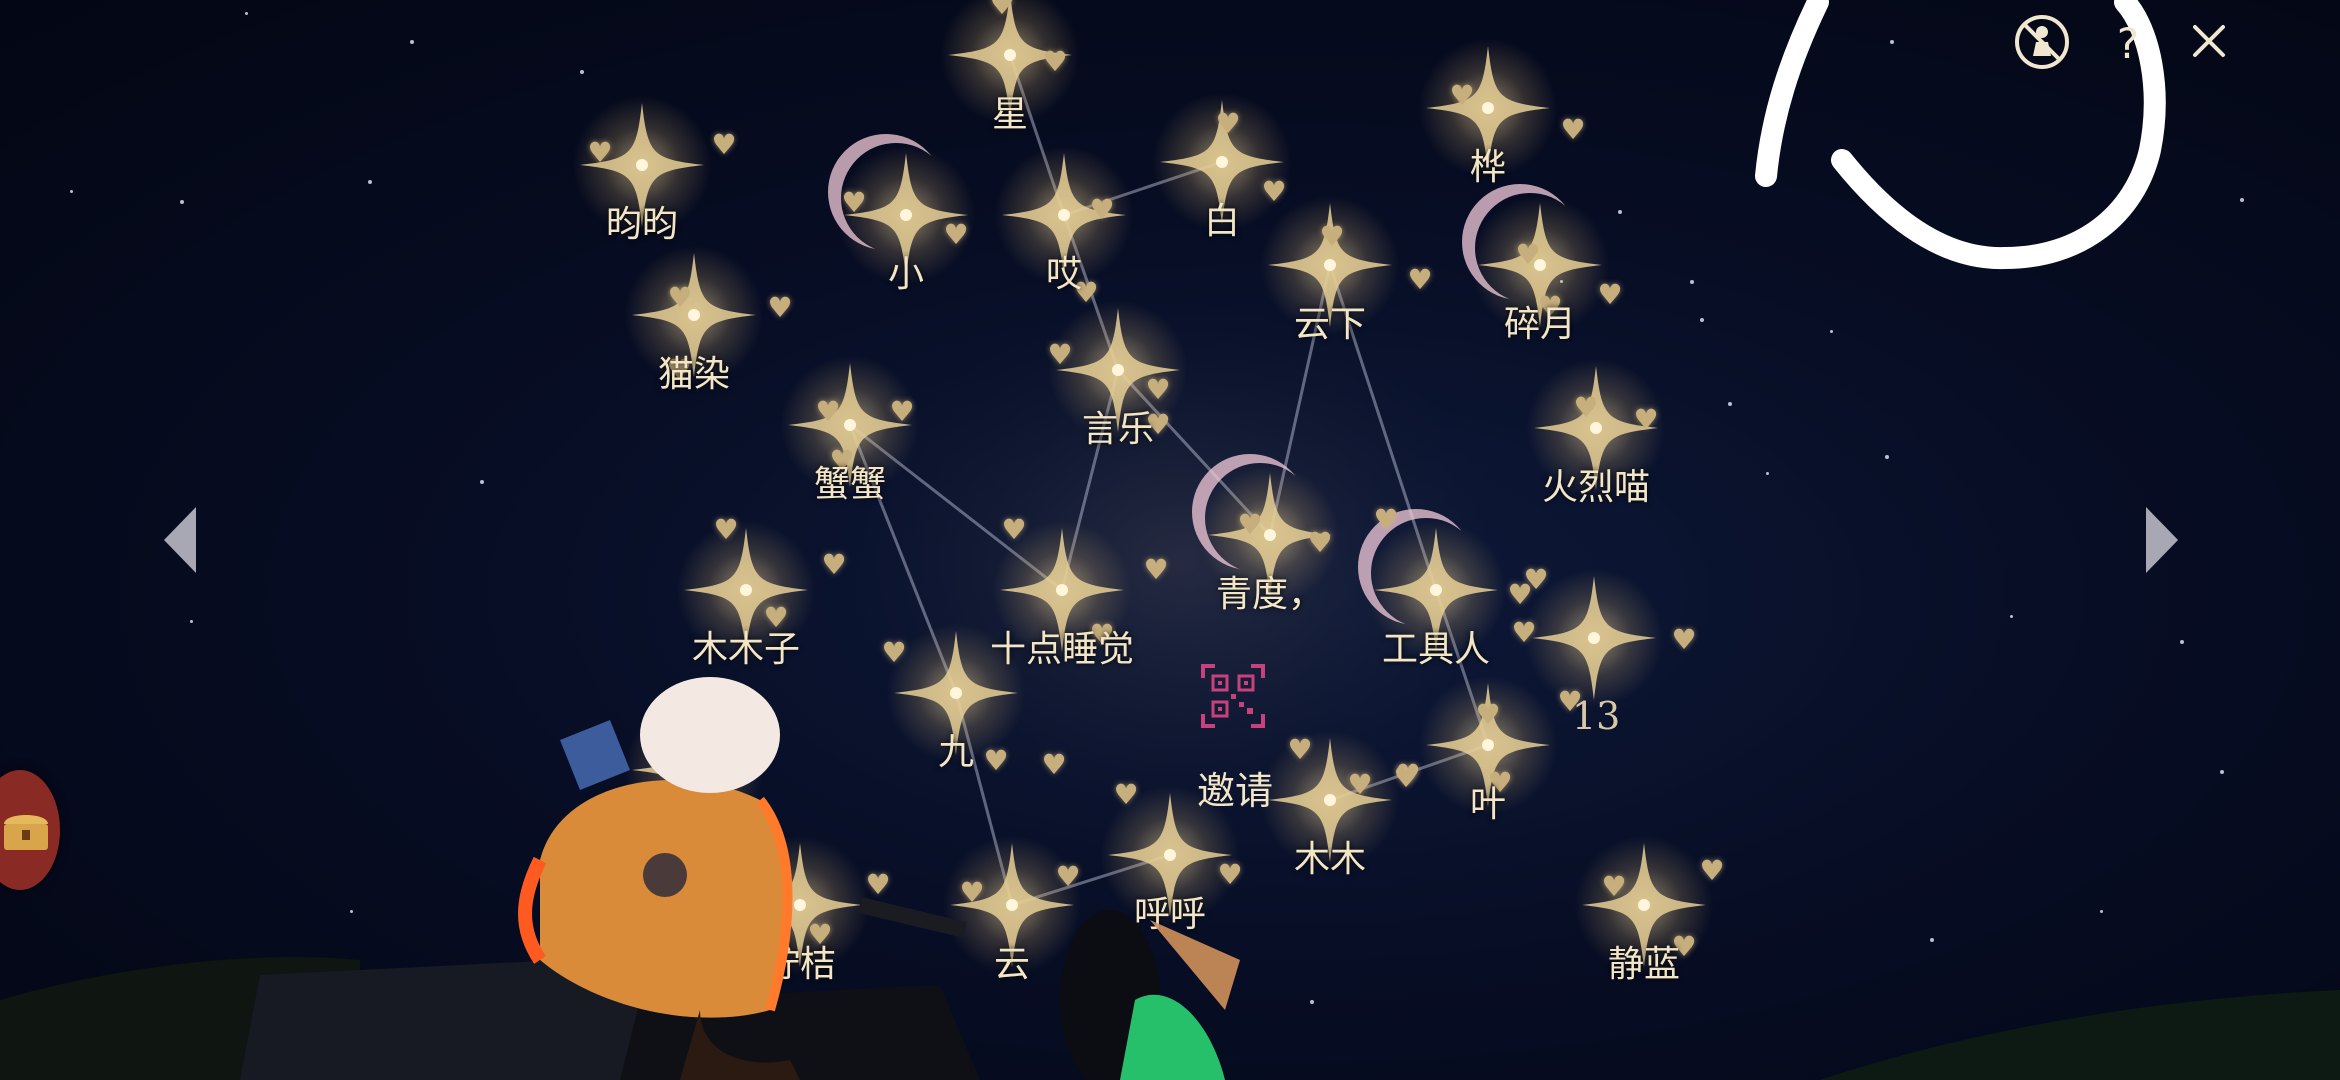  I want to click on friend-name-label: 九, so click(955, 752).